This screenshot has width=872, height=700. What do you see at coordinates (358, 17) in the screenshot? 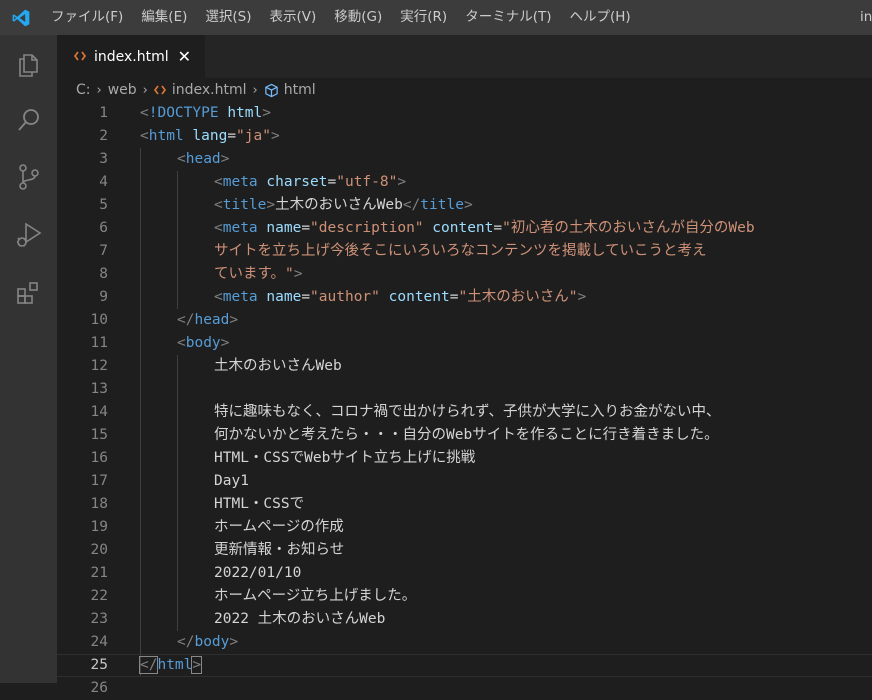
I see `menu-item-4: 移動(G)` at bounding box center [358, 17].